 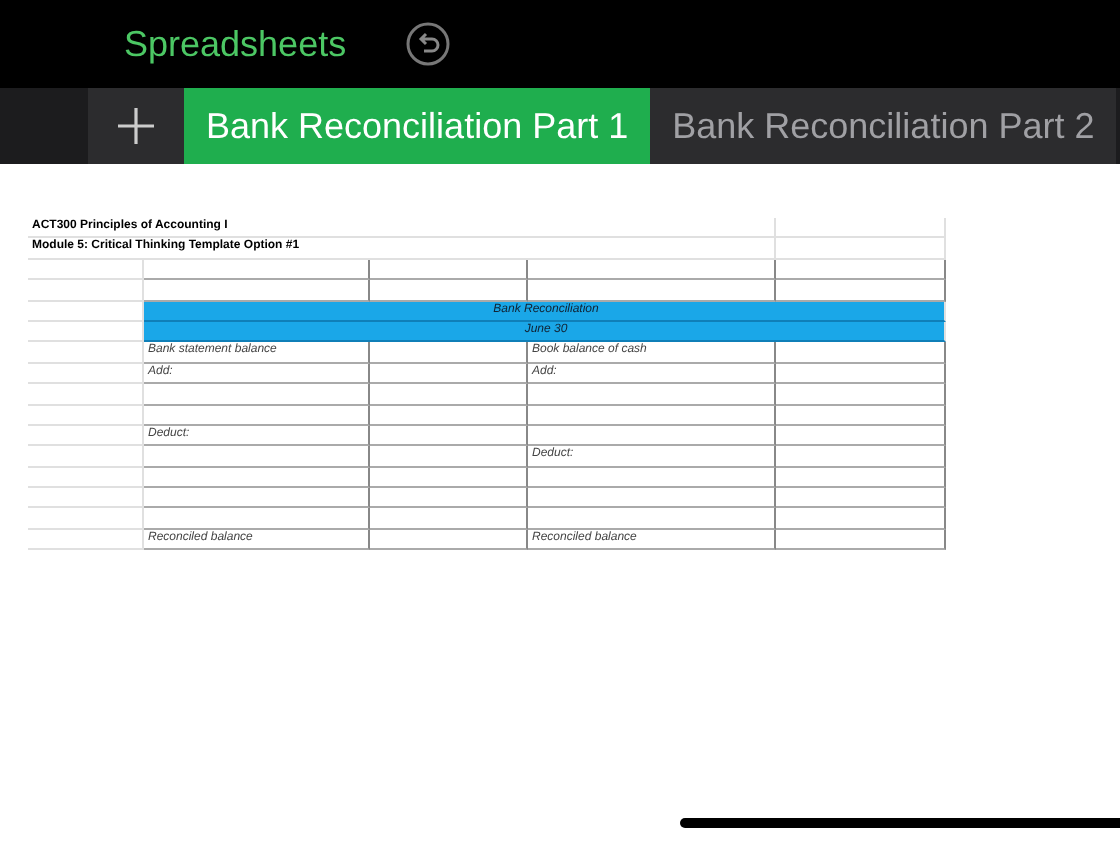 I want to click on plus-icon, so click(x=136, y=126).